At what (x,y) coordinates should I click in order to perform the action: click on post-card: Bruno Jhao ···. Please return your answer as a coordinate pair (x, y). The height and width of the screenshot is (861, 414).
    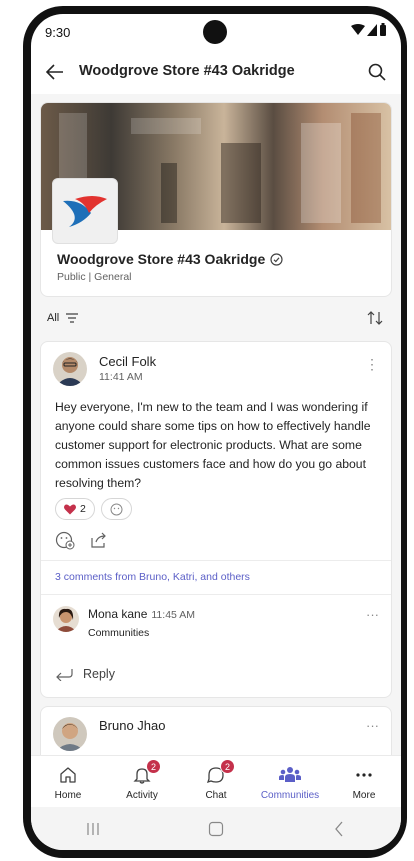
    Looking at the image, I should click on (216, 730).